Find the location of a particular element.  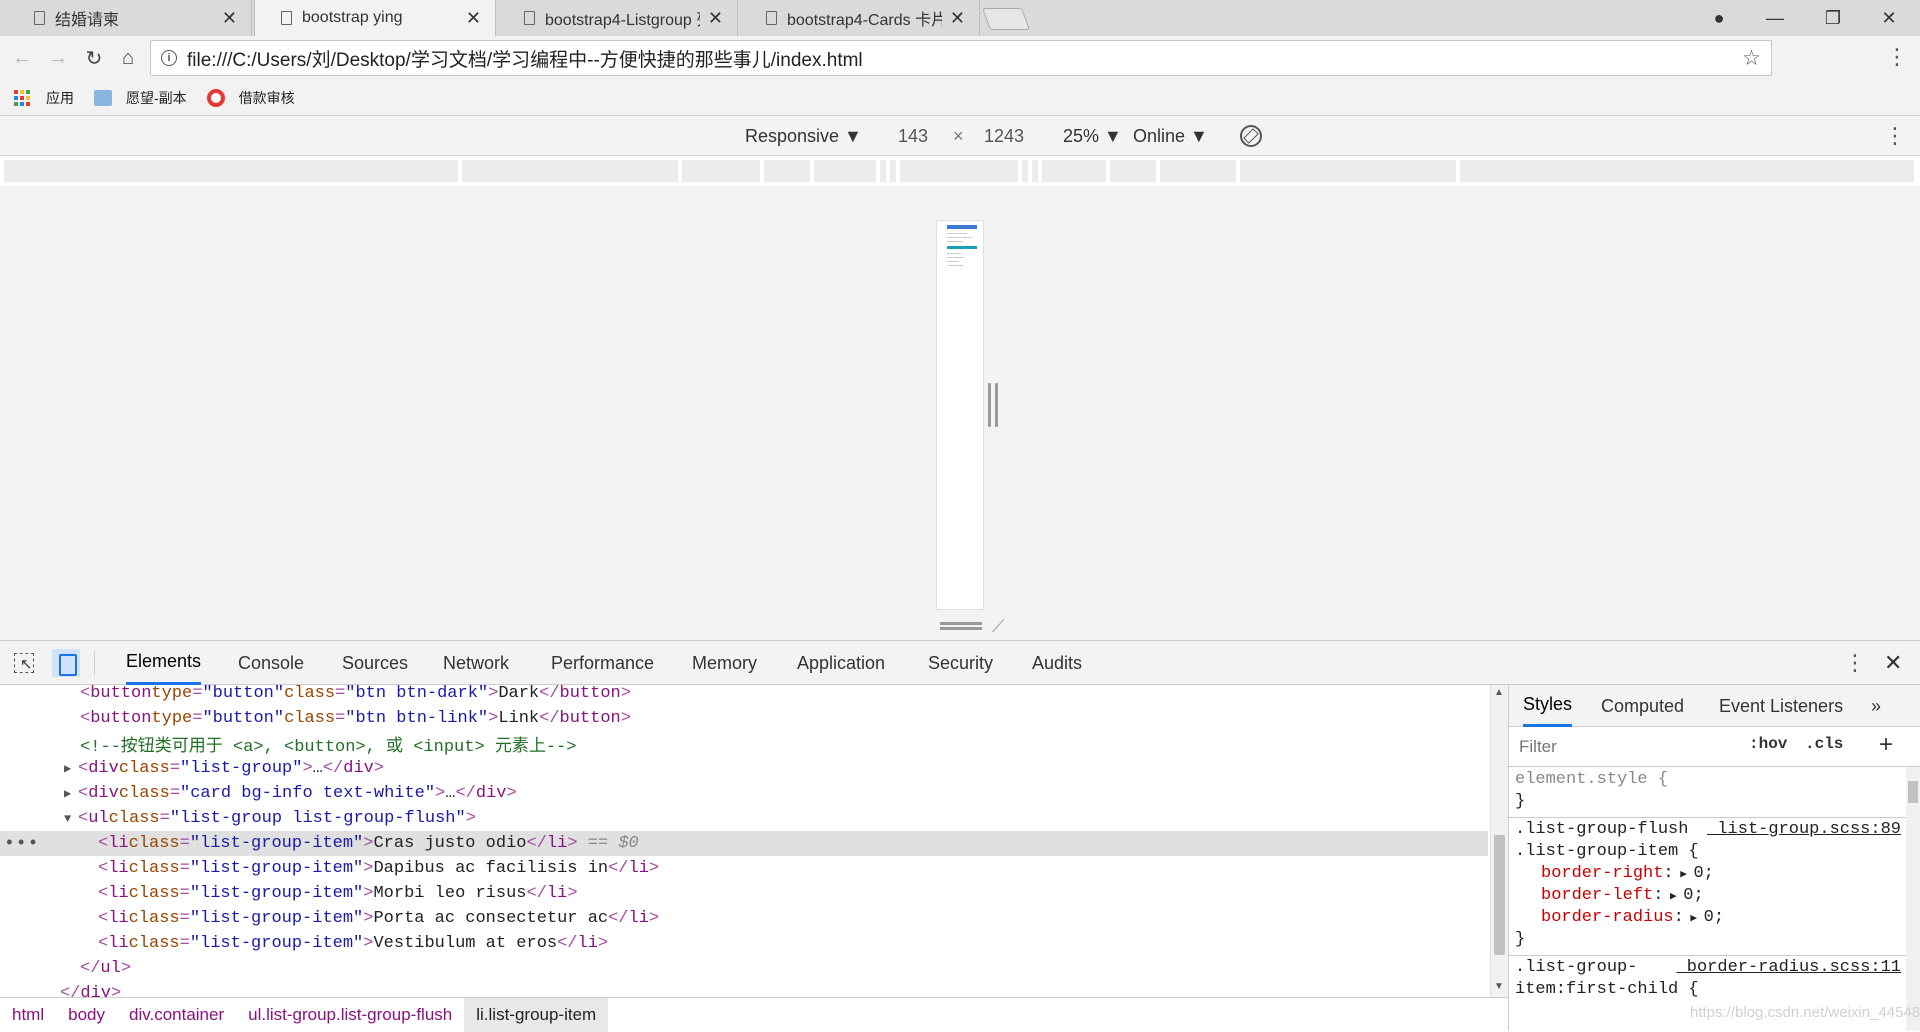

tab-styles: Styles is located at coordinates (1548, 706).